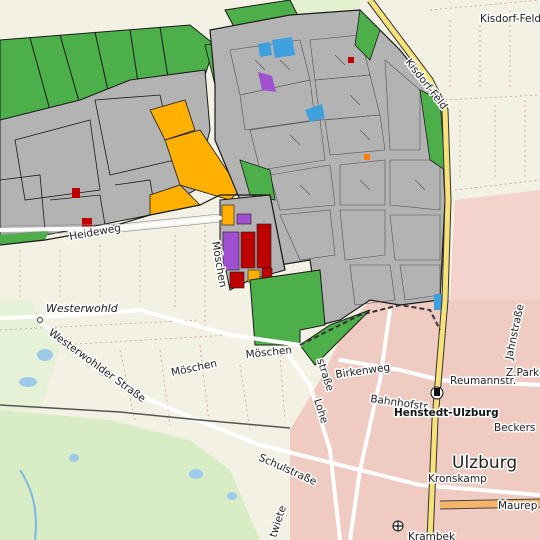 The image size is (540, 540). Describe the element at coordinates (82, 308) in the screenshot. I see `label-westerwohld: Westerwohld` at that location.